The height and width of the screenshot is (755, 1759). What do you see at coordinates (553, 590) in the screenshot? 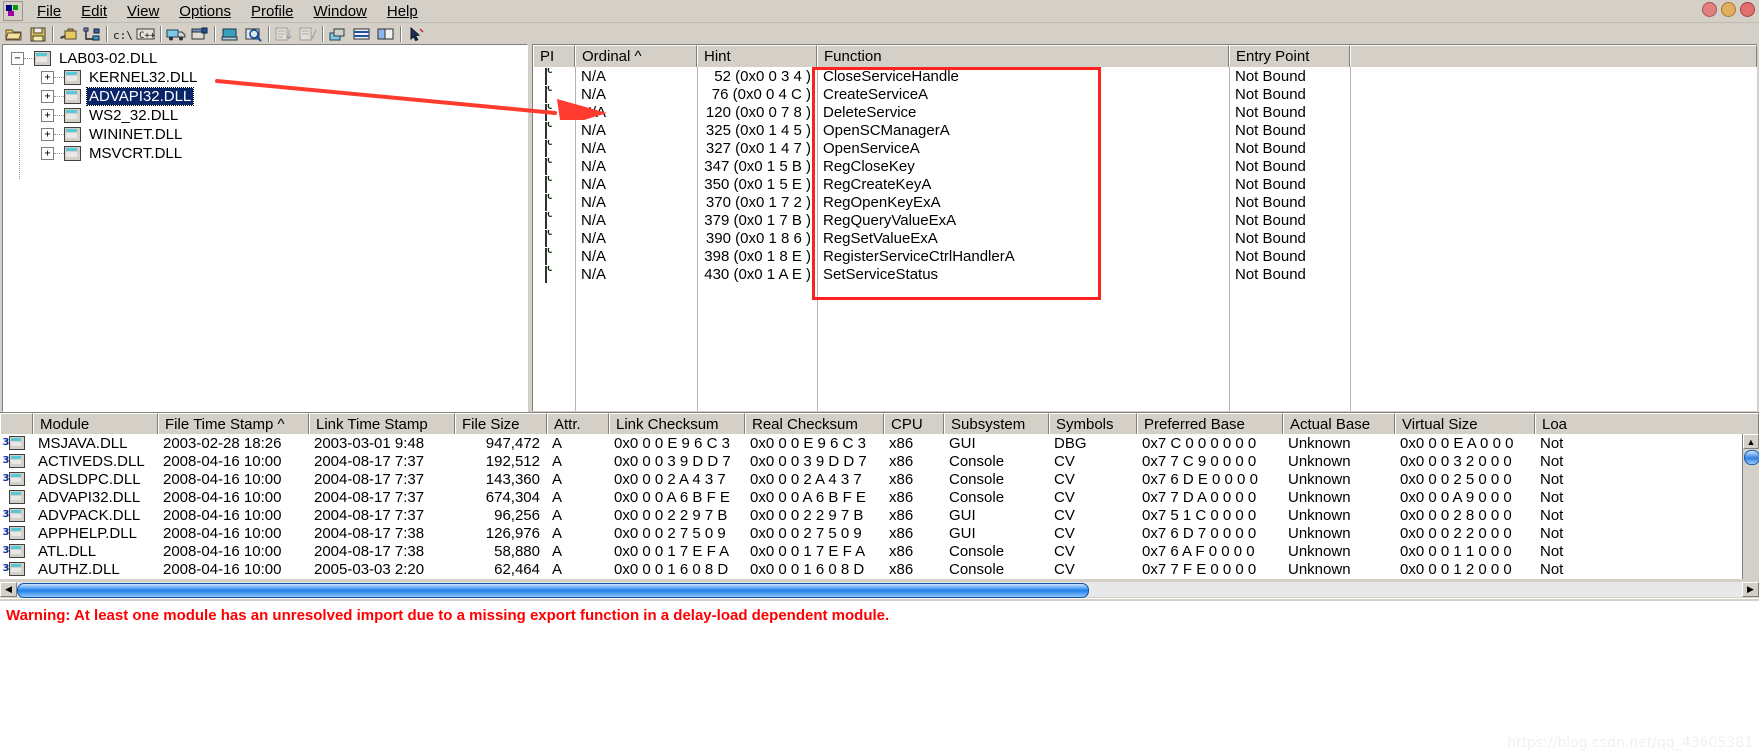
I see `horizontal-scroll-thumb` at bounding box center [553, 590].